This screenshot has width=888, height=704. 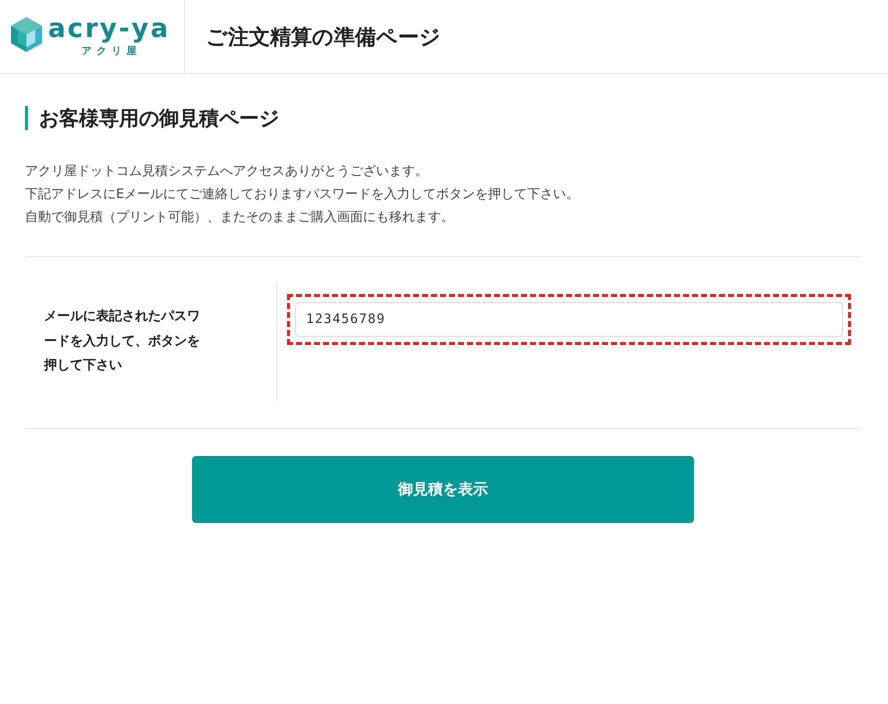 What do you see at coordinates (26, 34) in the screenshot?
I see `cube-logo-icon` at bounding box center [26, 34].